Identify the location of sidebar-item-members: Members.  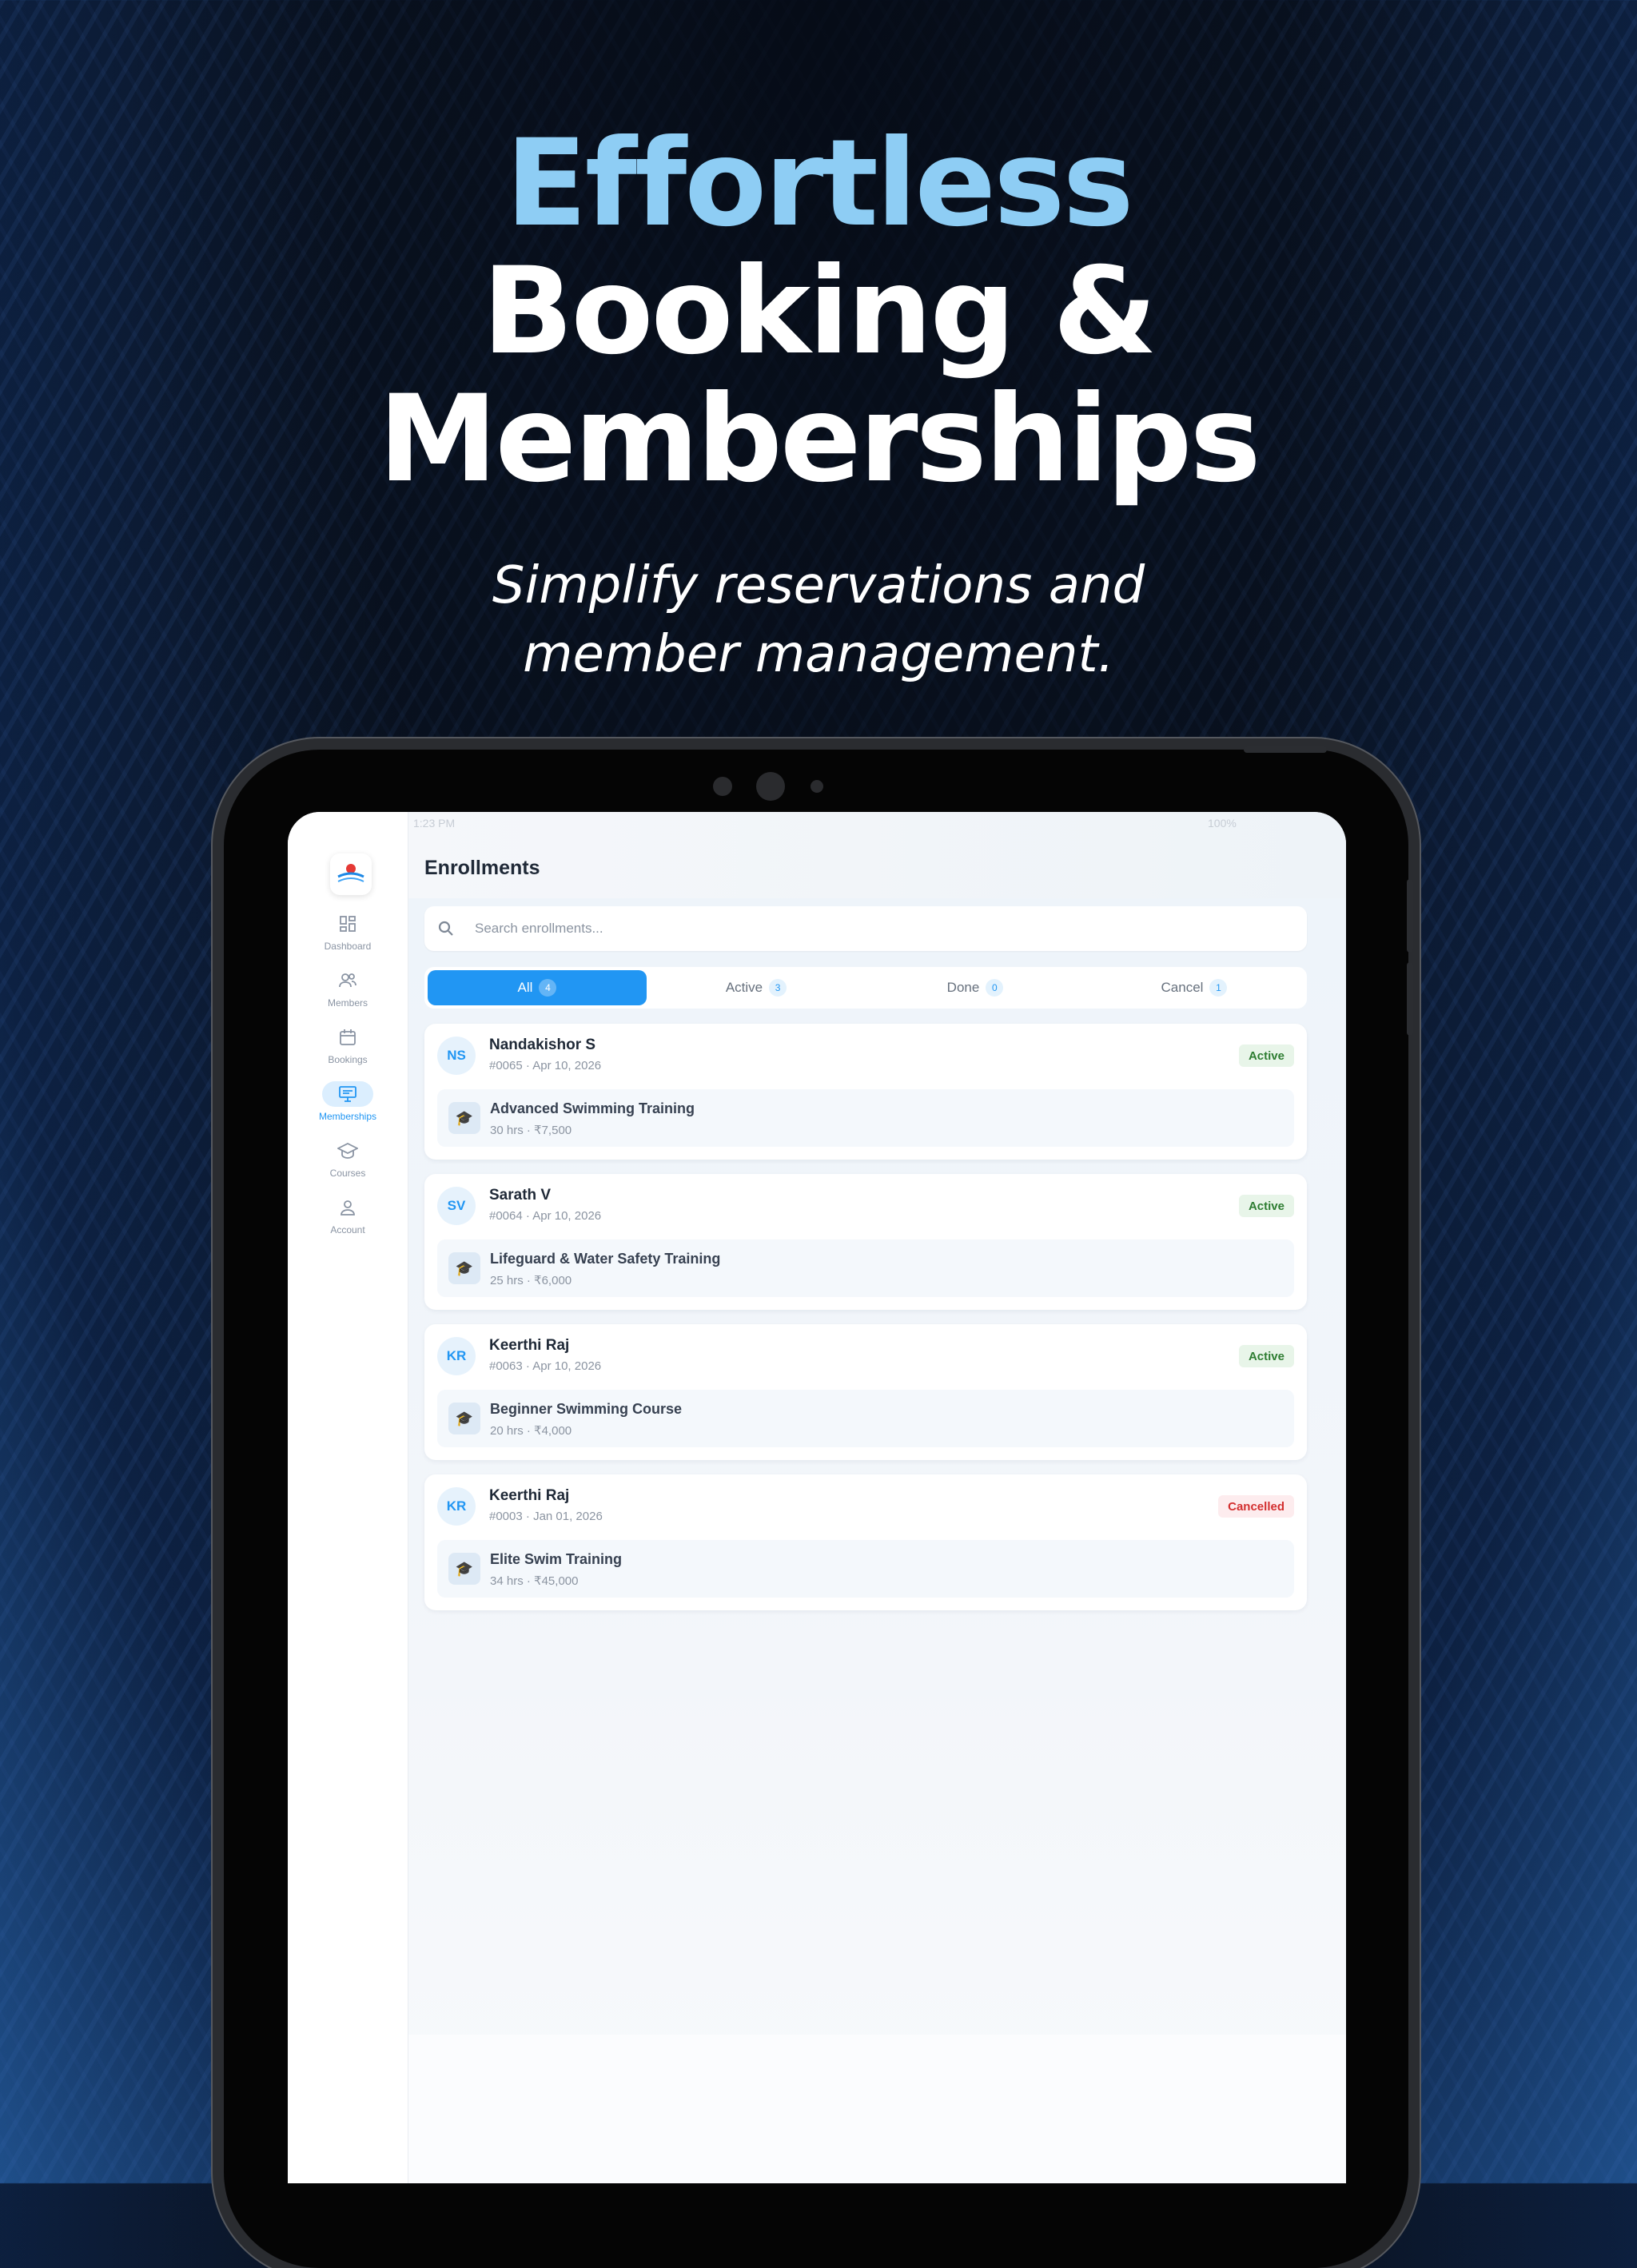
(348, 992).